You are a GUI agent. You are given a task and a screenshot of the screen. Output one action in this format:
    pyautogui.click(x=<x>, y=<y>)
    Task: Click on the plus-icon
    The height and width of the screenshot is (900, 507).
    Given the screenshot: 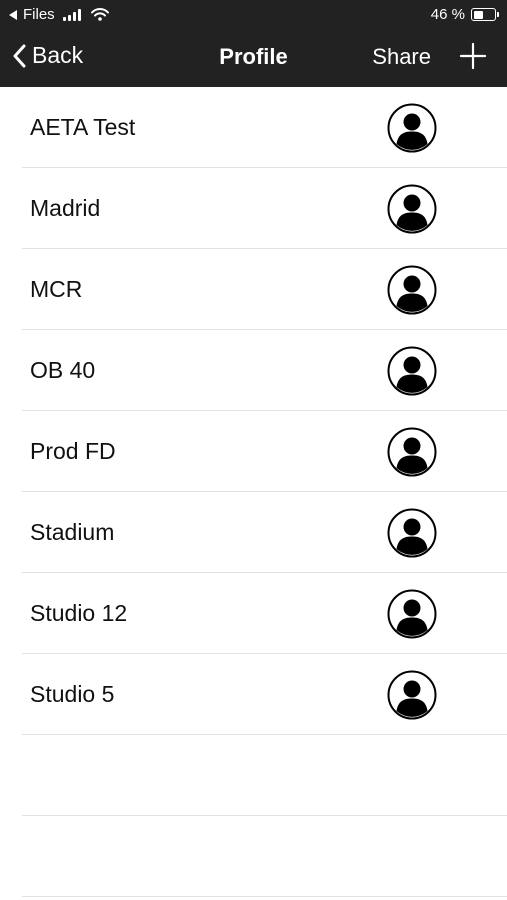 What is the action you would take?
    pyautogui.click(x=473, y=56)
    